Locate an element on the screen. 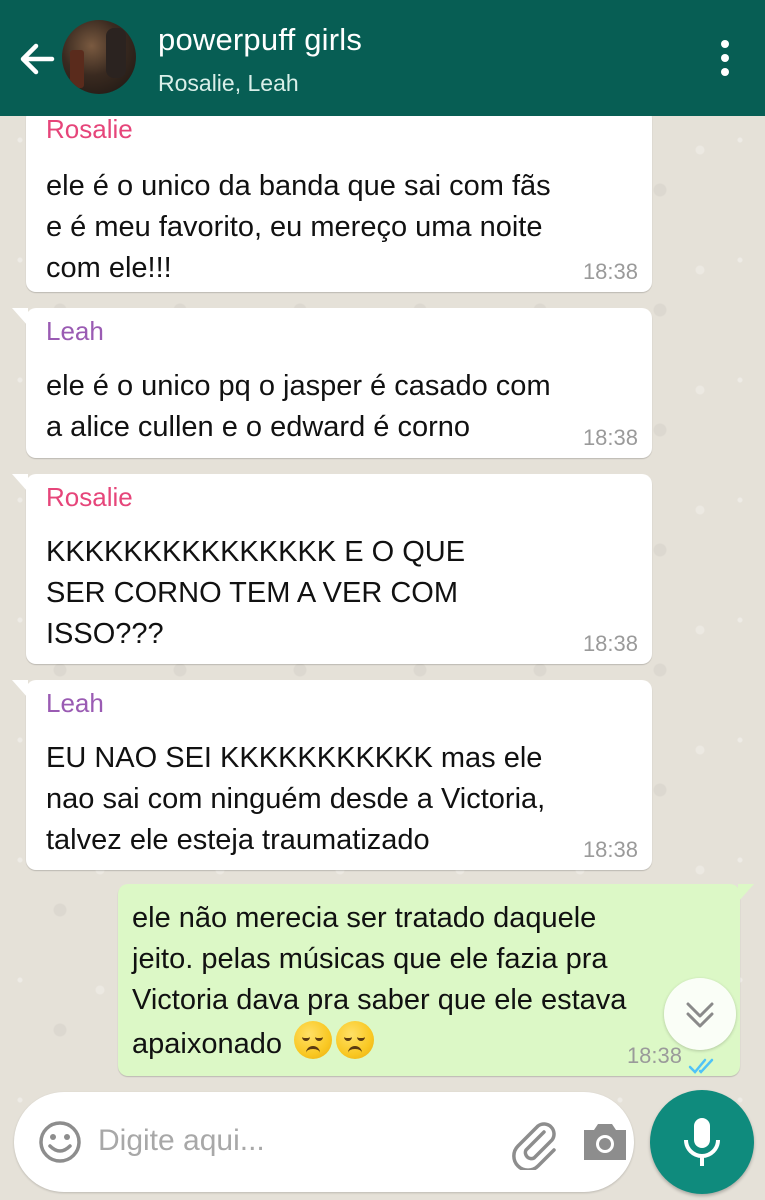 The height and width of the screenshot is (1200, 765). group-avatar is located at coordinates (99, 57).